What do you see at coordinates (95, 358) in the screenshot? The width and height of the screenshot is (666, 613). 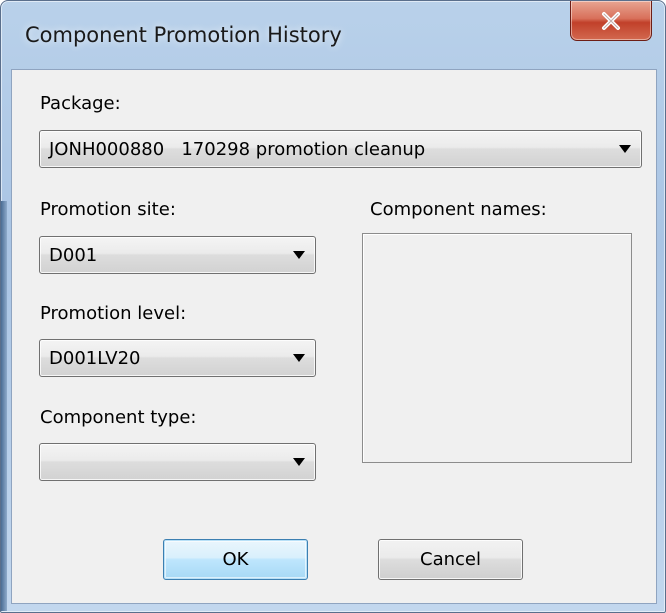 I see `promotion-level-value: D001LV20` at bounding box center [95, 358].